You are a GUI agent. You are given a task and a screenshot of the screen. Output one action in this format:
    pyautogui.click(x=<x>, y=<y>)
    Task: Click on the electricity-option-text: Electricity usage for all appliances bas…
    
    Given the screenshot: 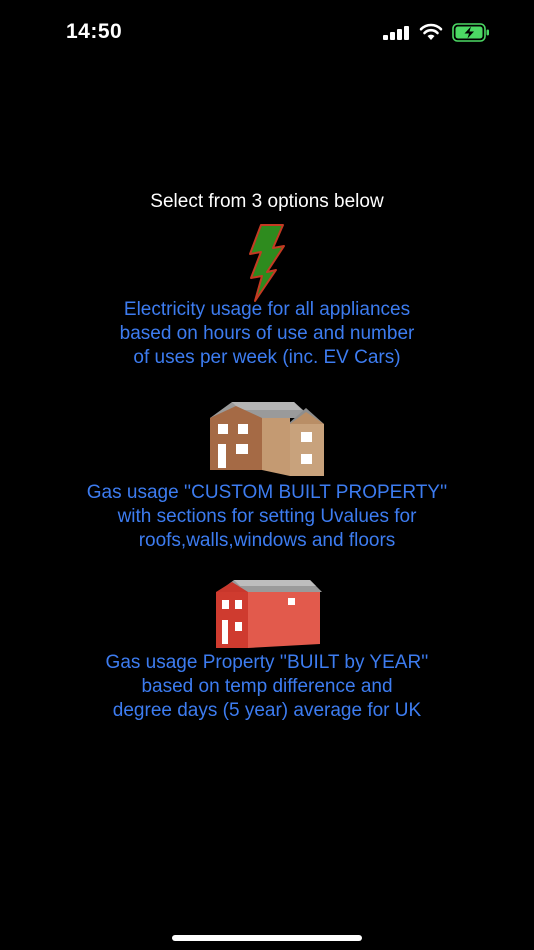 What is the action you would take?
    pyautogui.click(x=267, y=333)
    